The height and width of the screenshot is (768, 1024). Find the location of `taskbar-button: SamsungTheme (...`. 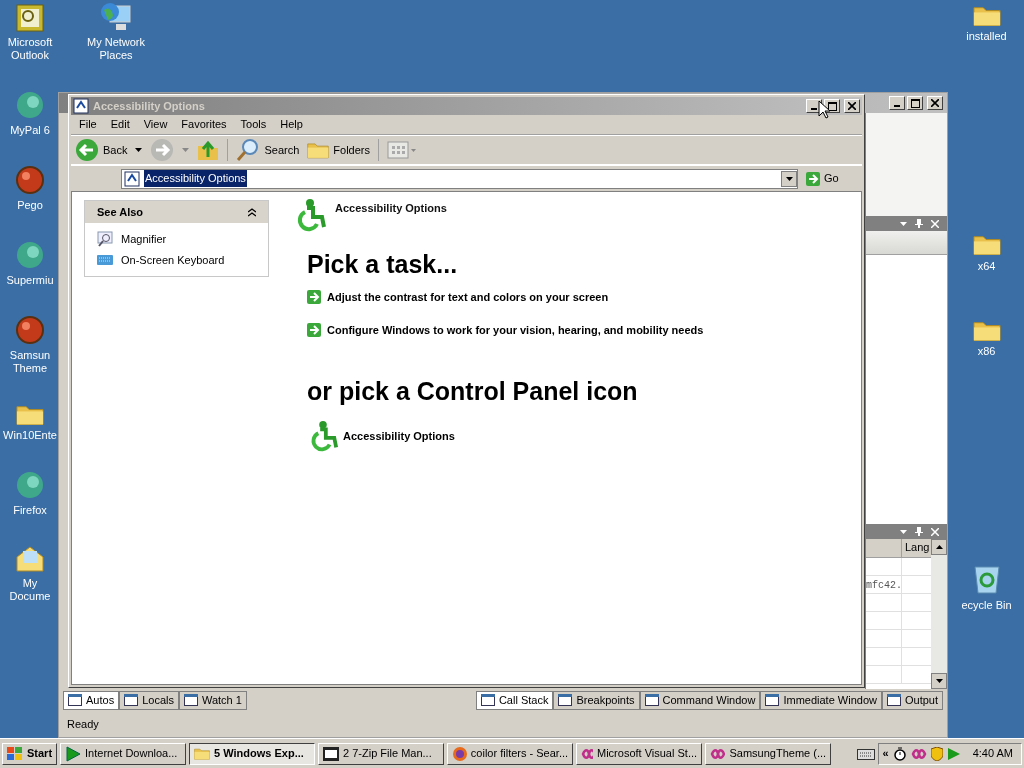

taskbar-button: SamsungTheme (... is located at coordinates (768, 753).